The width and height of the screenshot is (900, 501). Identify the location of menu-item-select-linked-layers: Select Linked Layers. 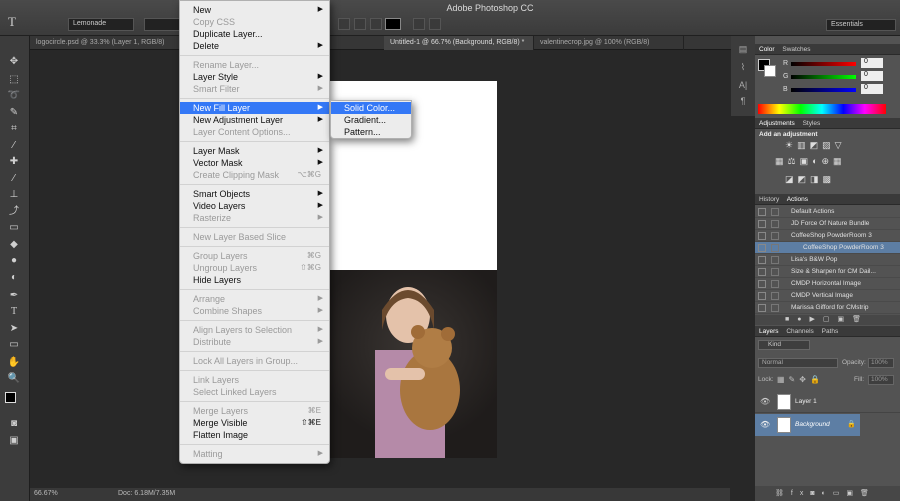
(254, 392).